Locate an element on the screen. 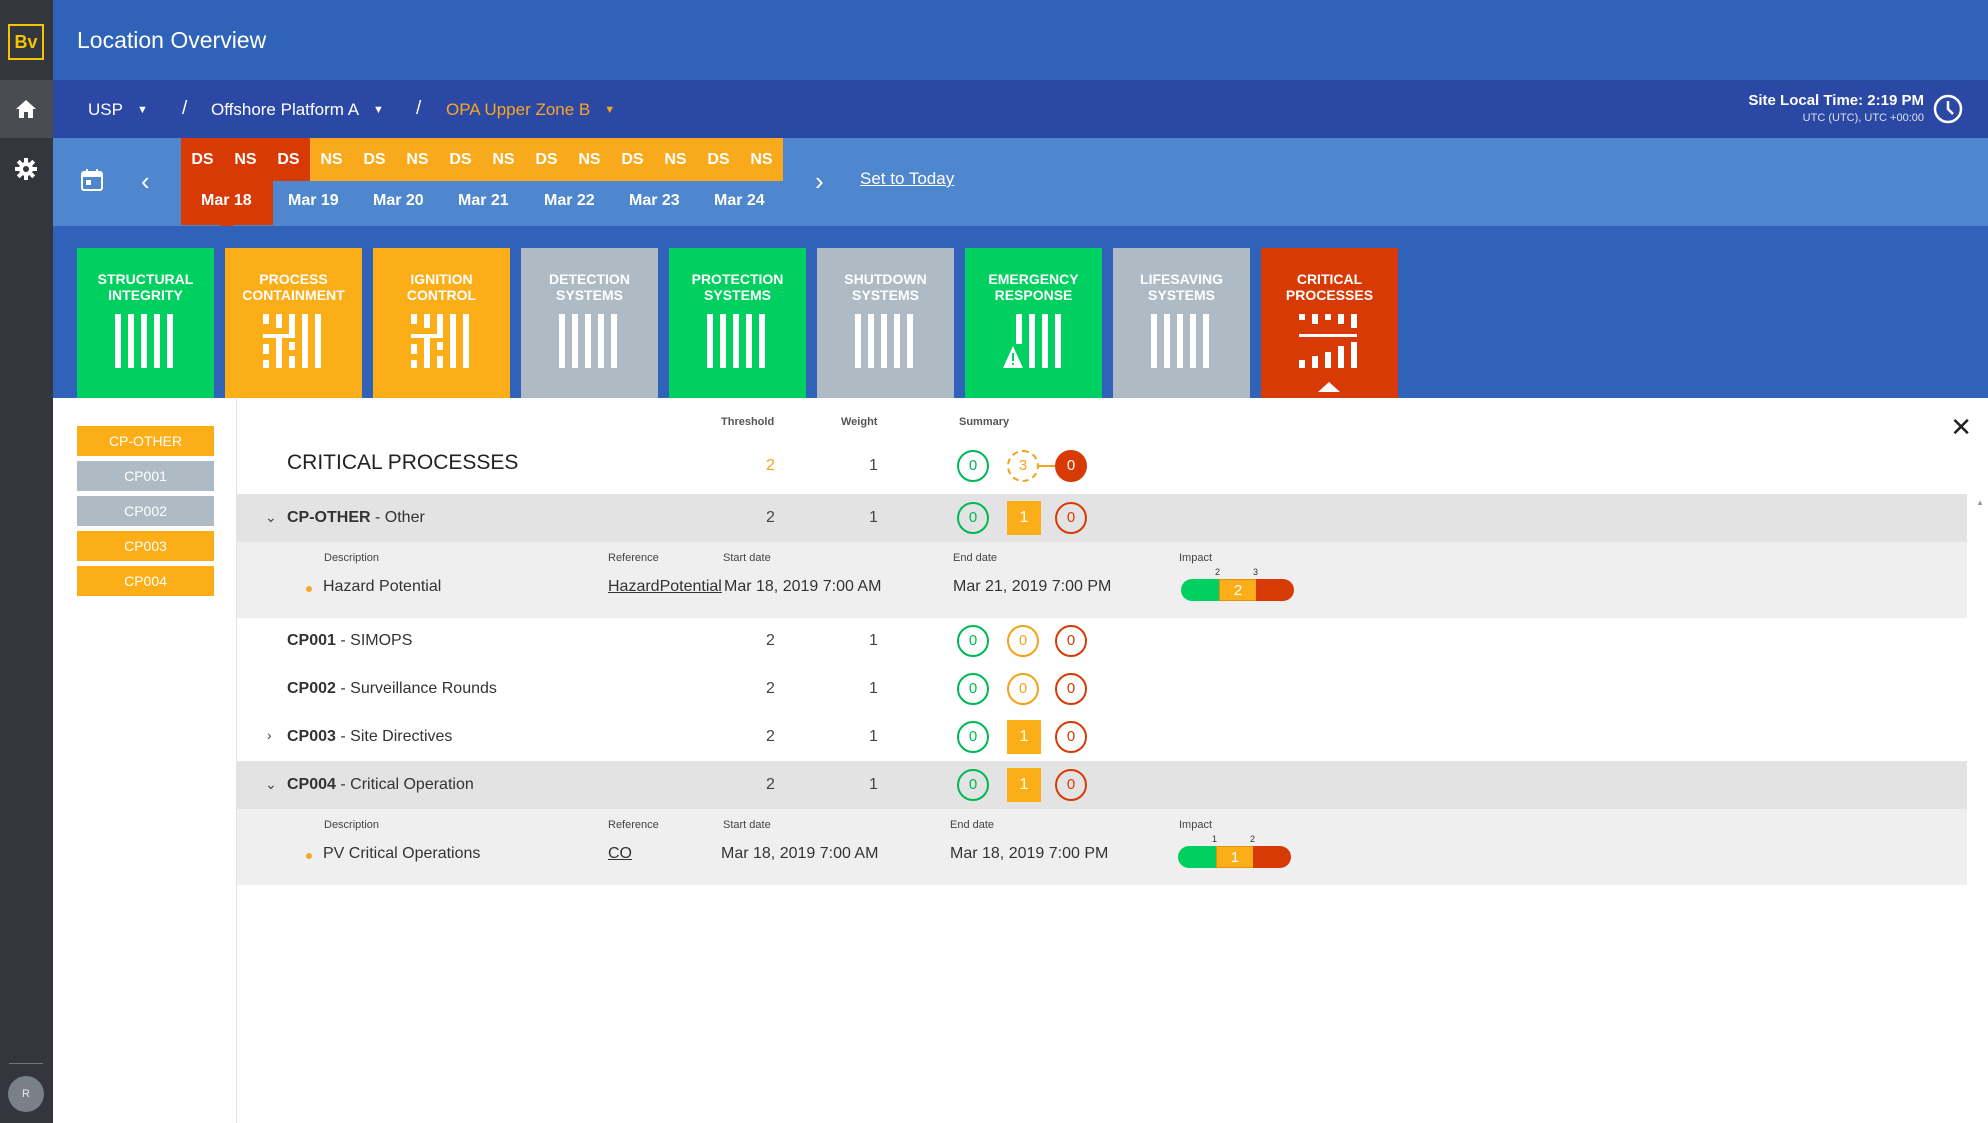 Image resolution: width=1988 pixels, height=1123 pixels. tile-protection-systems: PROTECTION SYSTEMS is located at coordinates (737, 323).